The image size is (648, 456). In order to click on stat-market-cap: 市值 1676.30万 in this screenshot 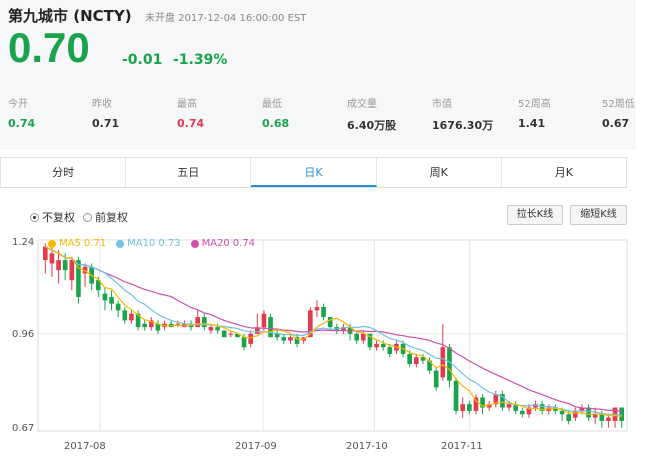, I will do `click(462, 114)`.